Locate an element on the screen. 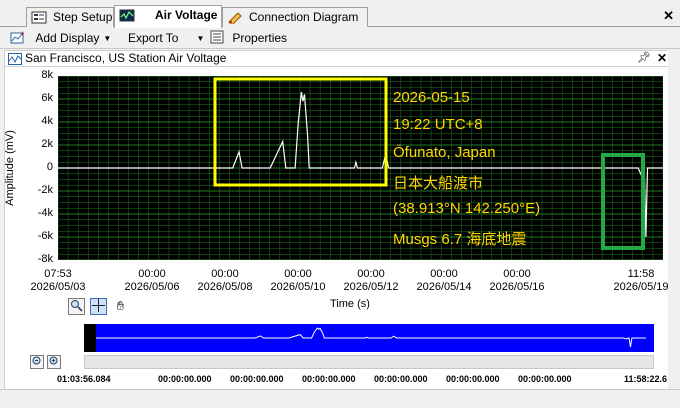 The width and height of the screenshot is (680, 408). x-tick-label: 00:00 2026/05/10 is located at coordinates (298, 280).